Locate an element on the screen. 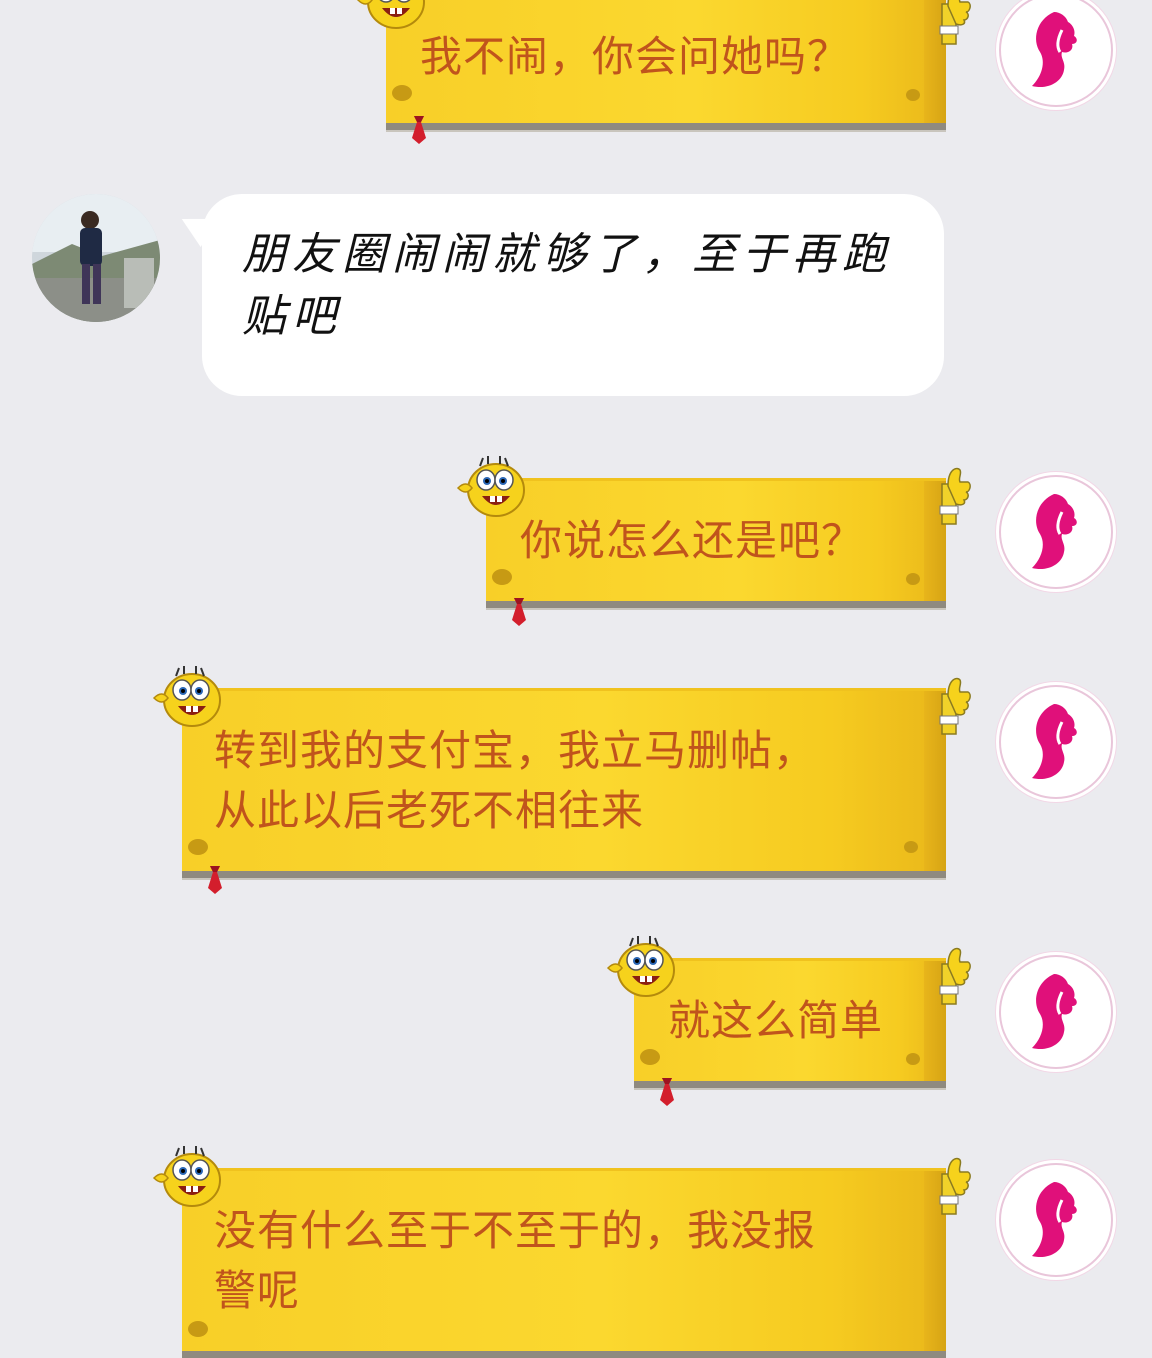 This screenshot has height=1358, width=1152. message-bubble: 朋友圈闹闹就够了，至于再跑 贴吧 is located at coordinates (559, 295).